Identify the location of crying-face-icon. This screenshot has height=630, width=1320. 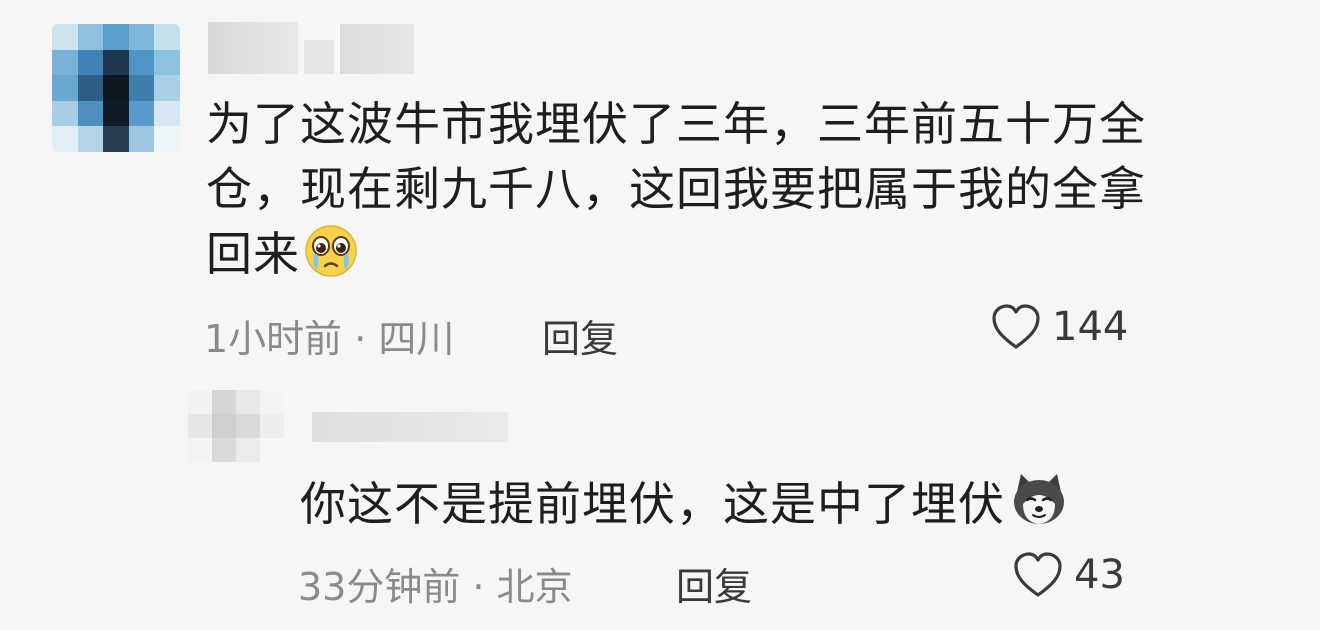
(331, 251).